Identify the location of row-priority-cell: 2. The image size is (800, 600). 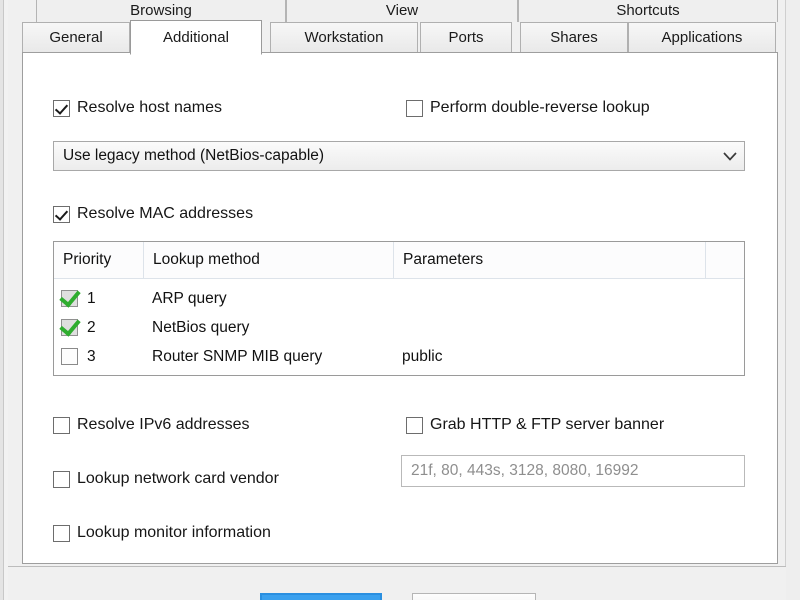
(98, 327).